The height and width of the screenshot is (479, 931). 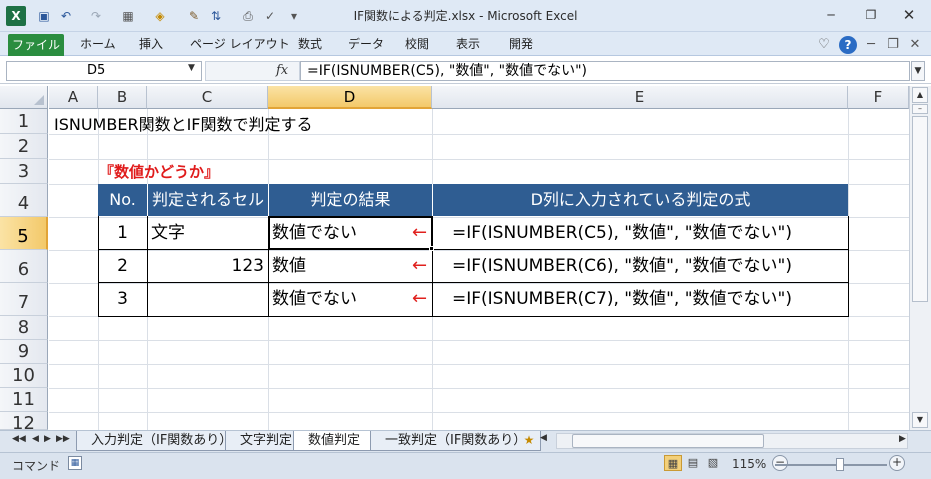 What do you see at coordinates (897, 463) in the screenshot?
I see `zoom-in-icon: +` at bounding box center [897, 463].